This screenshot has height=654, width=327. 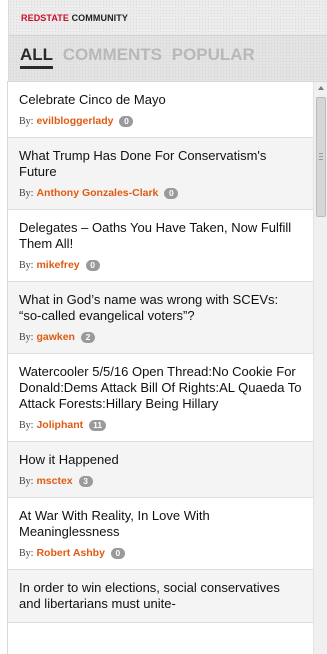 What do you see at coordinates (161, 481) in the screenshot?
I see `byline: By: msctex 3` at bounding box center [161, 481].